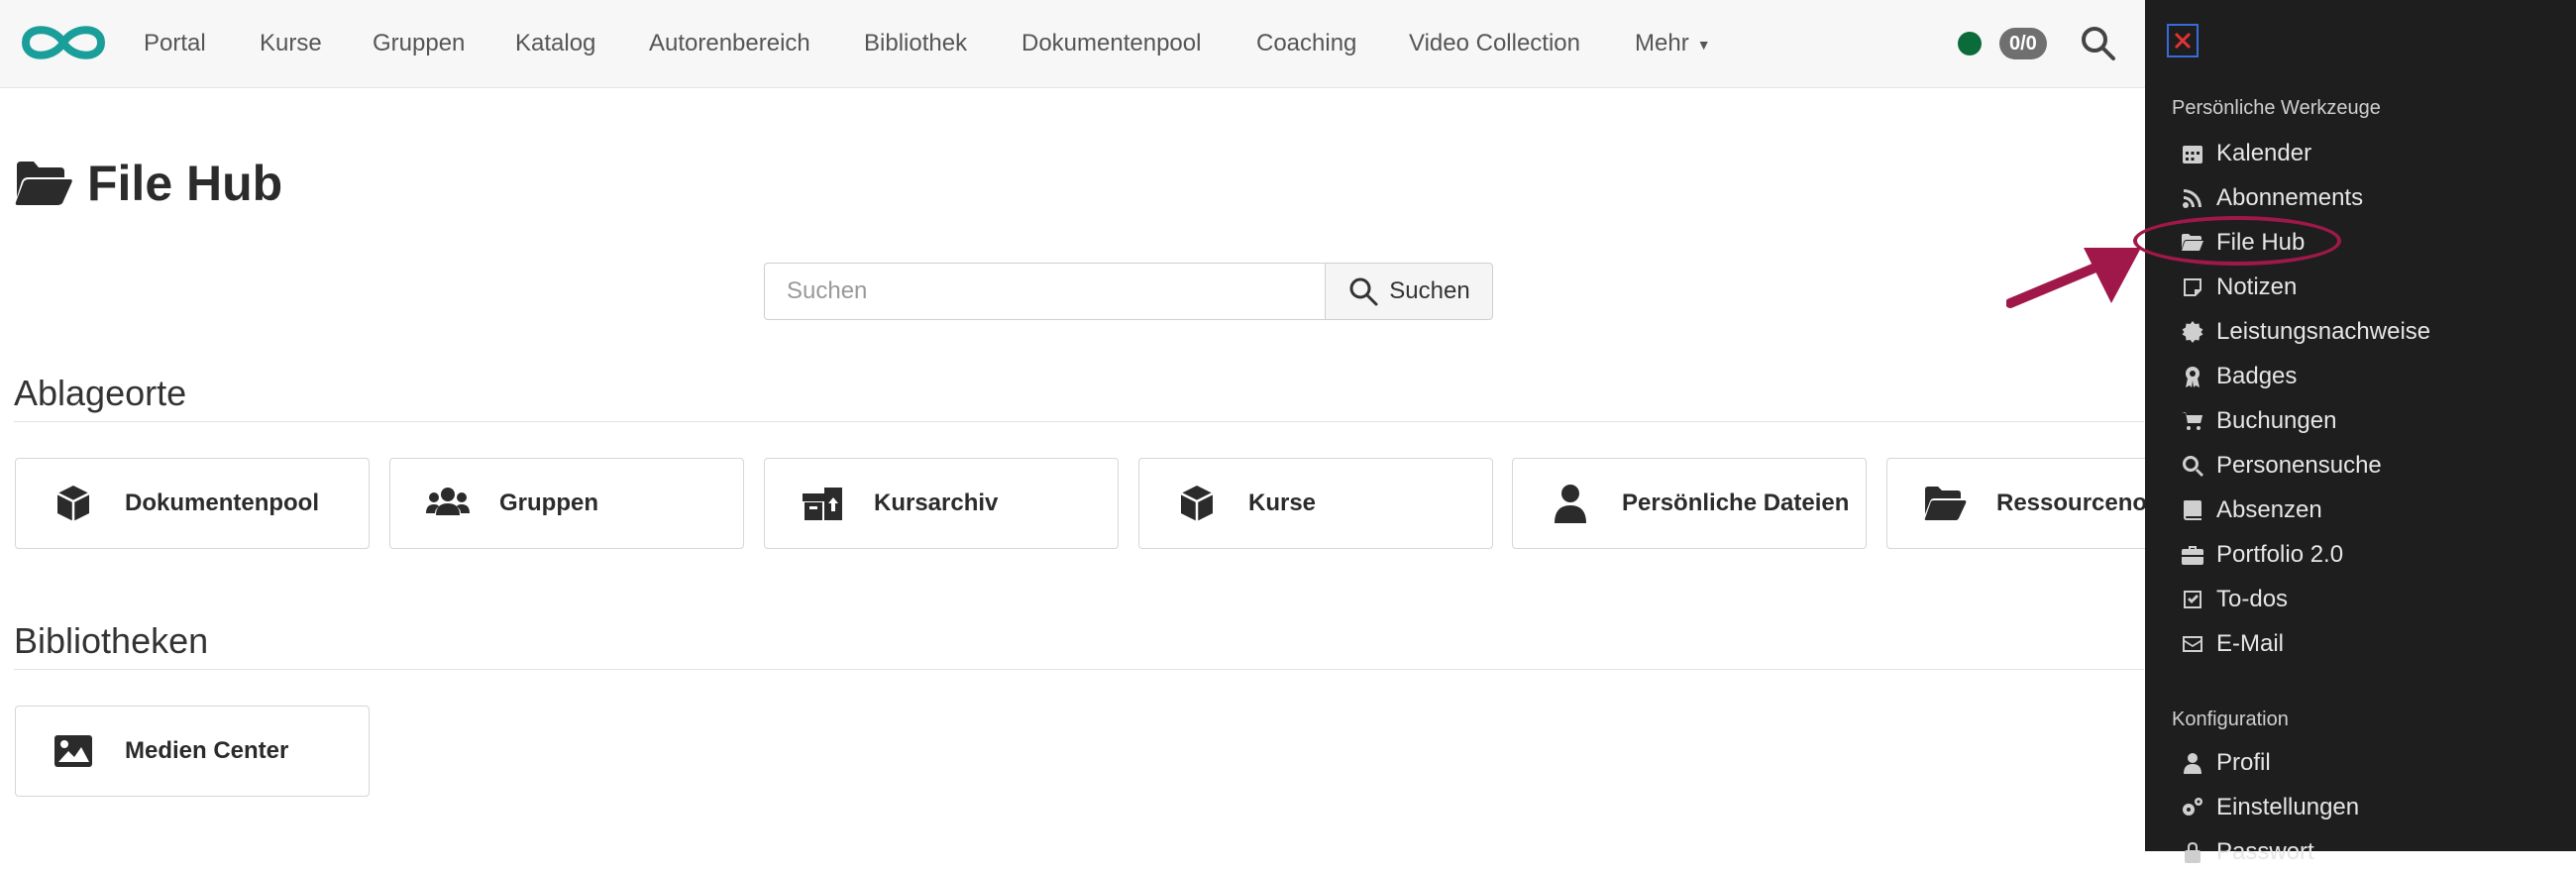 The height and width of the screenshot is (872, 2576). Describe the element at coordinates (2290, 197) in the screenshot. I see `panel-item-label: Abonnements` at that location.